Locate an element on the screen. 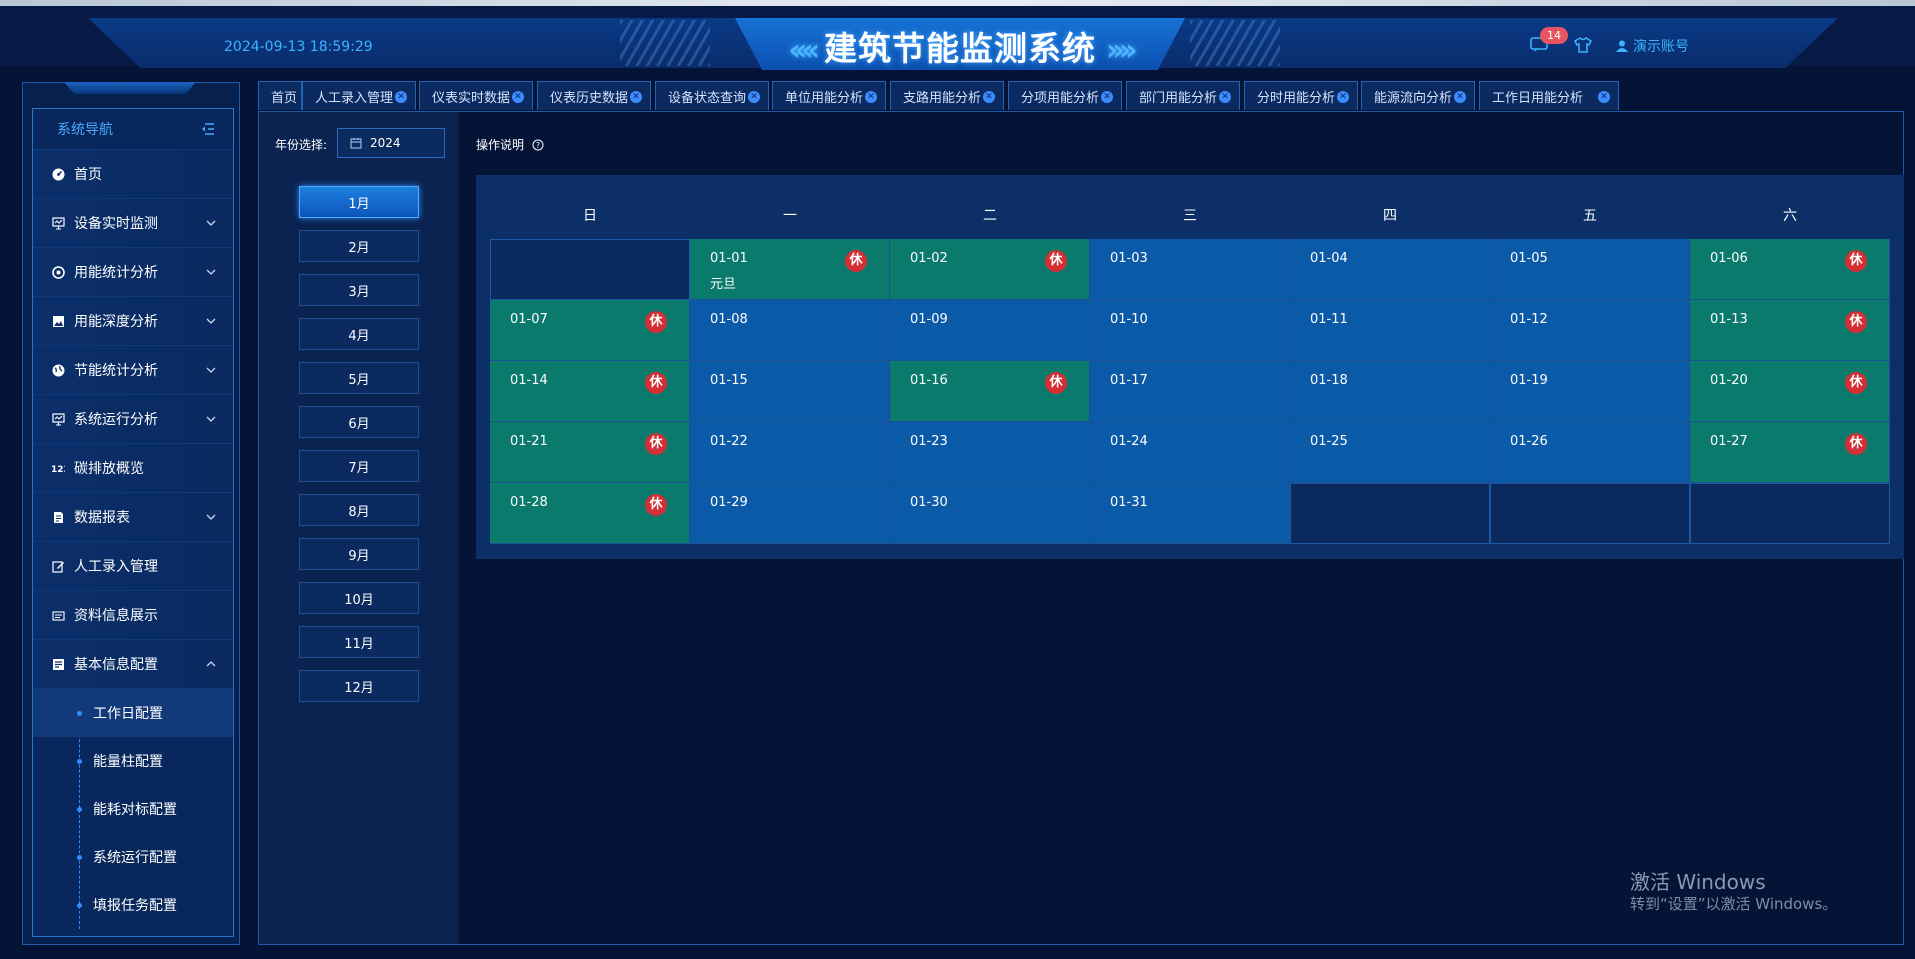 Image resolution: width=1915 pixels, height=959 pixels. calendar-day-cell: 01-30 is located at coordinates (990, 513).